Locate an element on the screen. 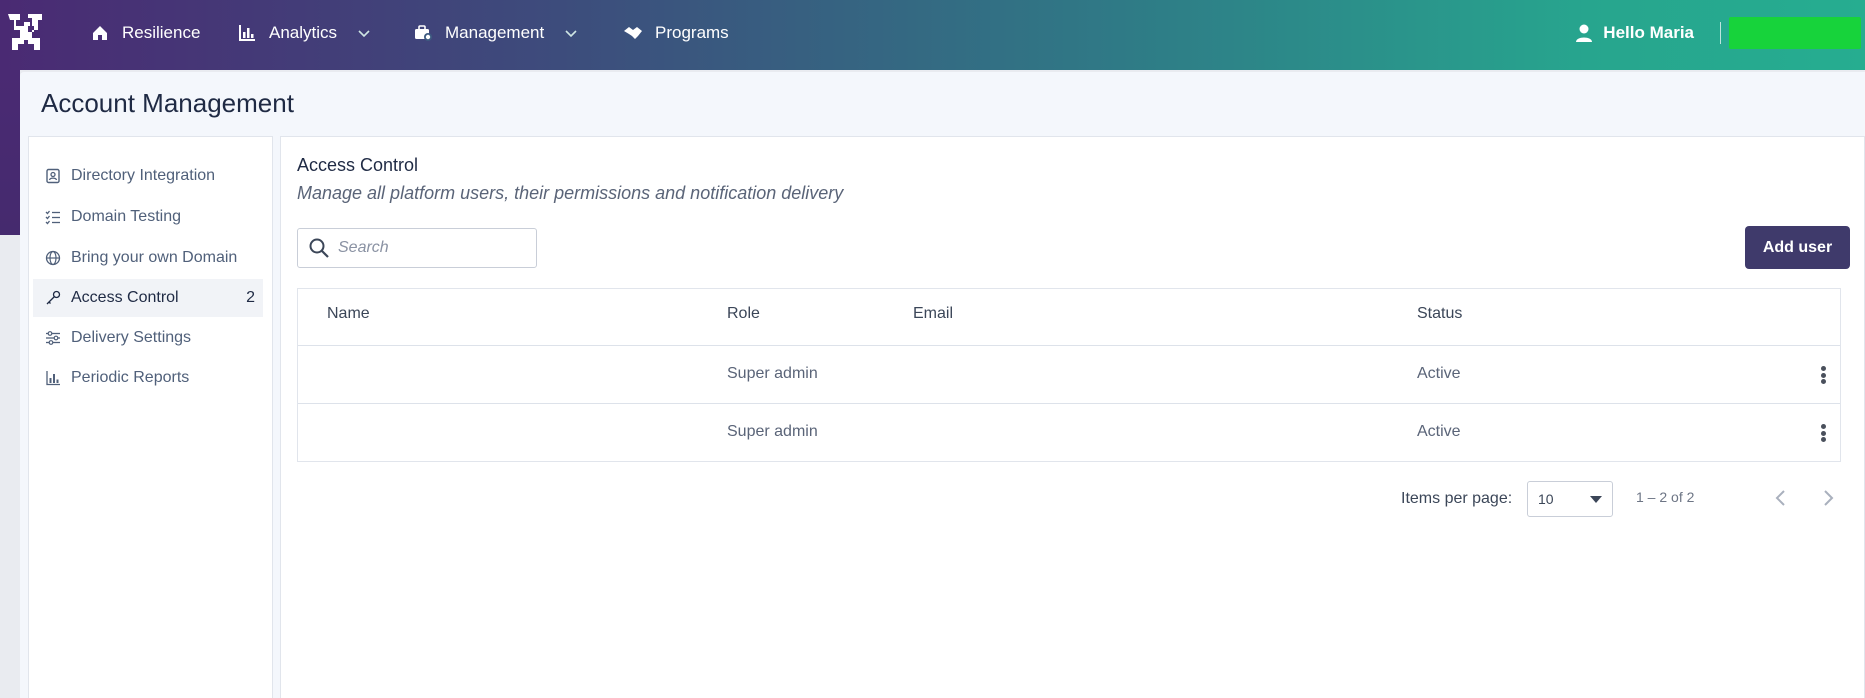 The width and height of the screenshot is (1865, 698). caret-down-icon is located at coordinates (1596, 499).